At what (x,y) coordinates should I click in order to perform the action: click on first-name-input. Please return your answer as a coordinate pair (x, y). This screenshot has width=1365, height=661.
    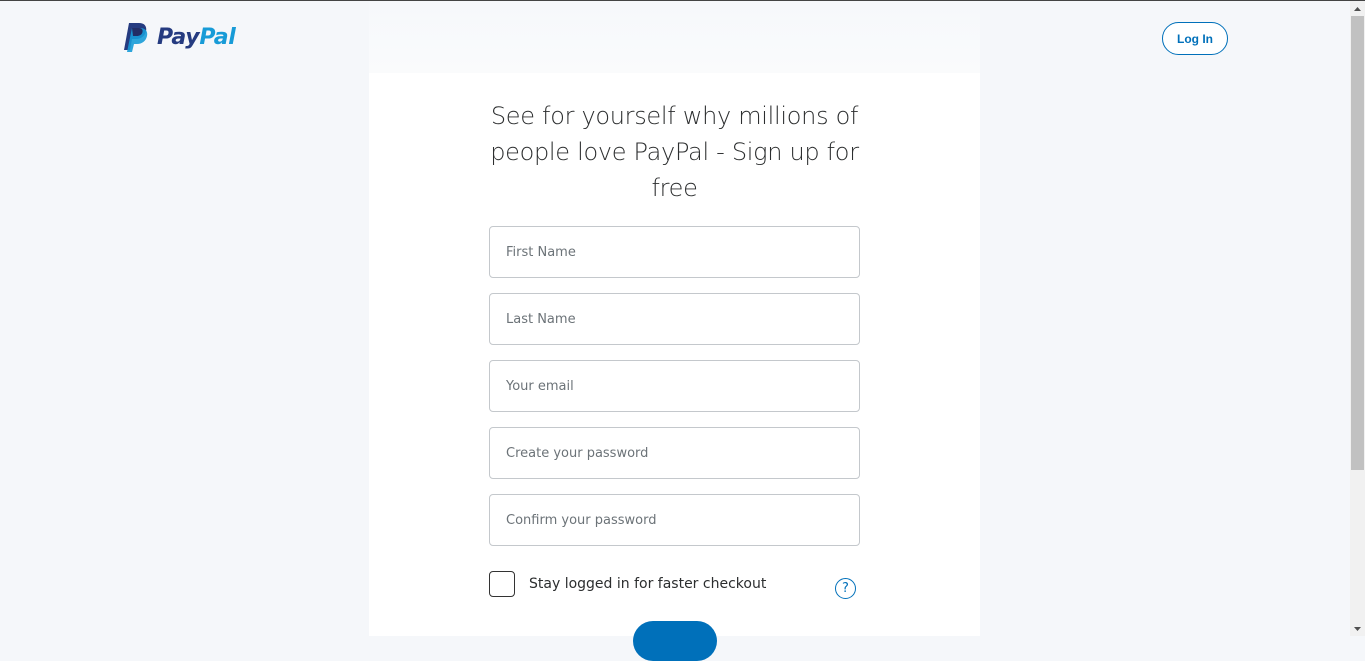
    Looking at the image, I should click on (674, 252).